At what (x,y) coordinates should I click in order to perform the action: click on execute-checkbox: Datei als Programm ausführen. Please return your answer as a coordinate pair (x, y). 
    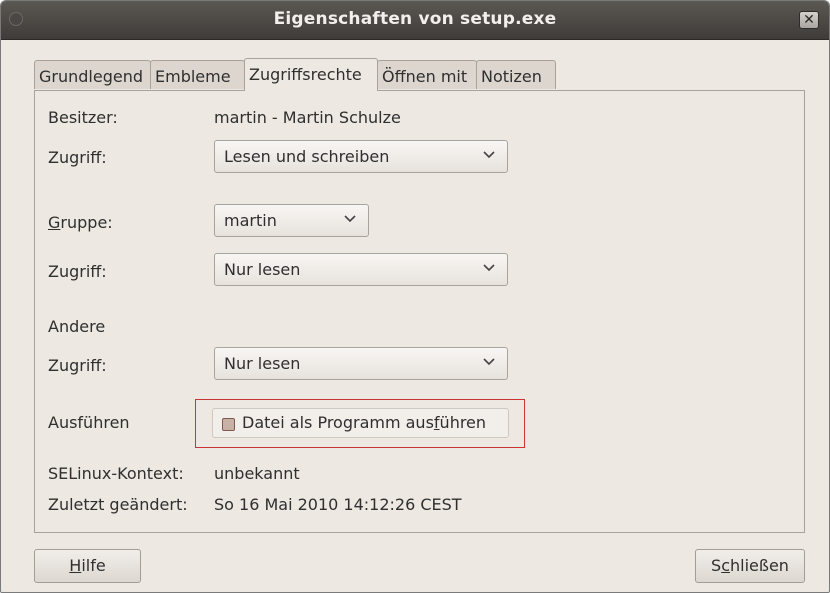
    Looking at the image, I should click on (360, 423).